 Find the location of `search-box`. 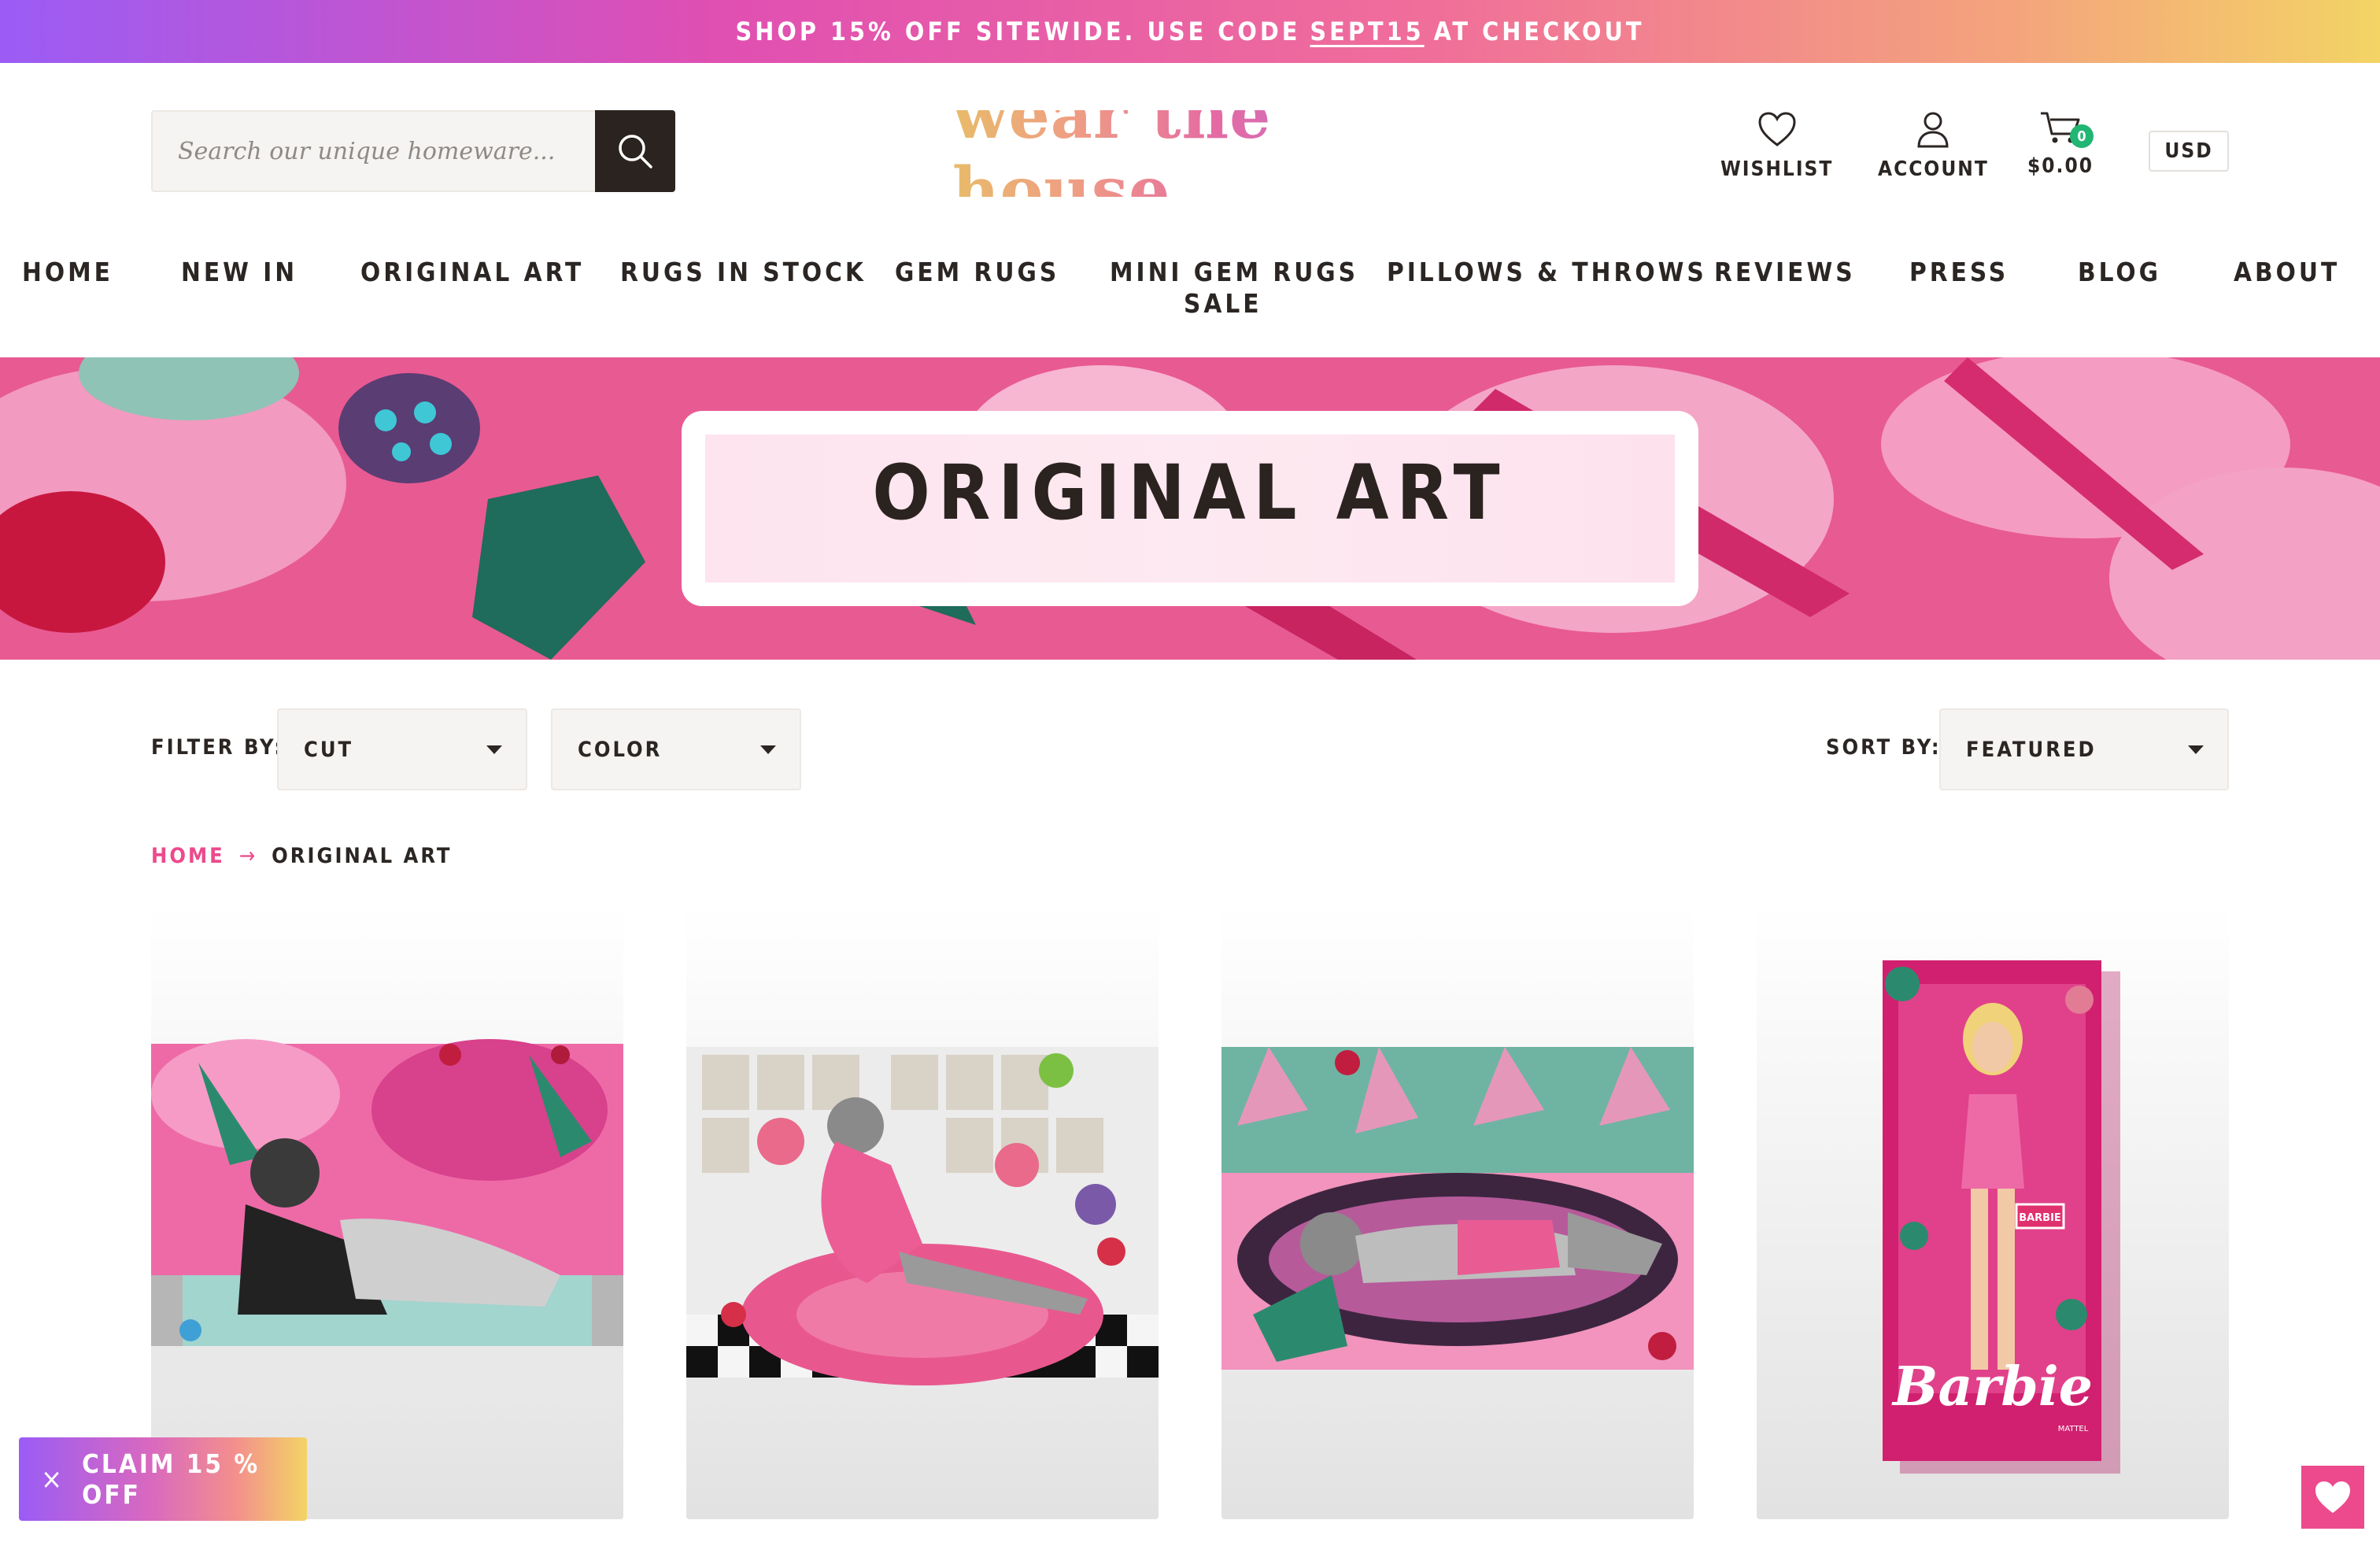

search-box is located at coordinates (413, 151).